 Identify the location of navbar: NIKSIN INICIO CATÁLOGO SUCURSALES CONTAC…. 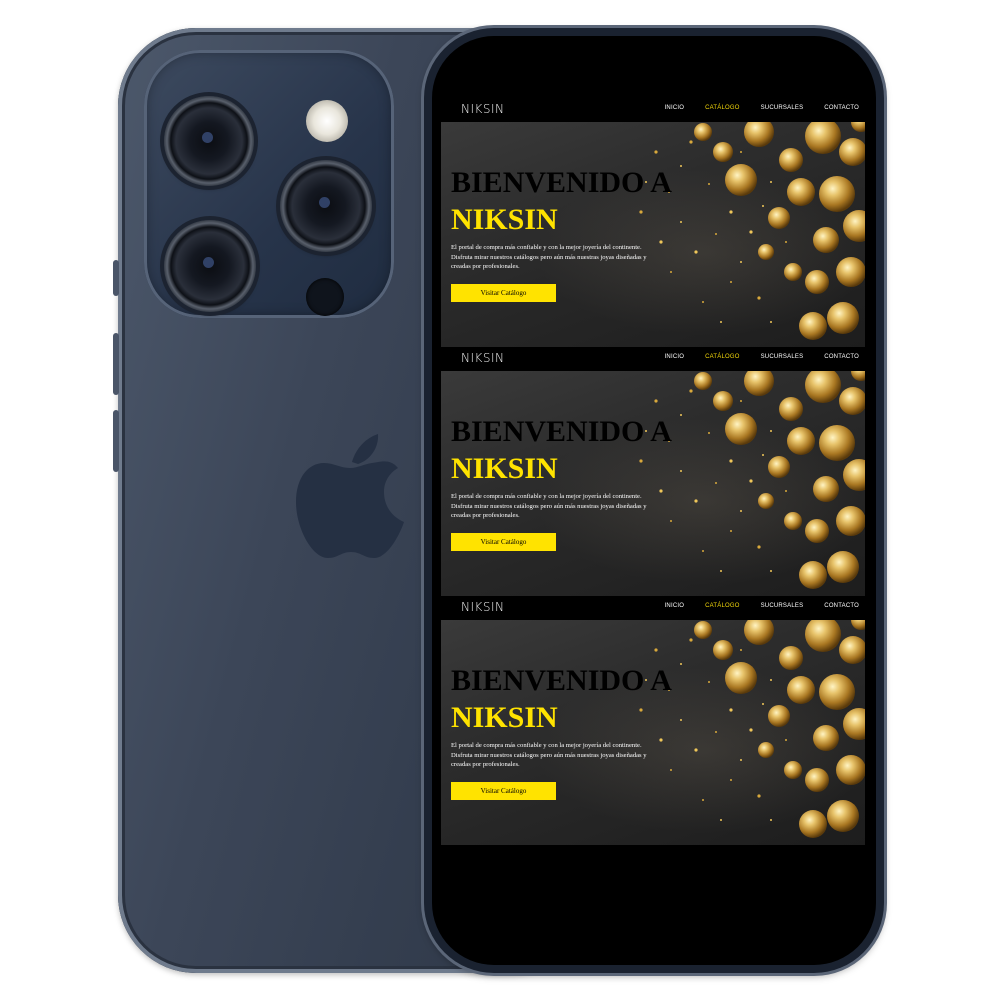
(653, 359).